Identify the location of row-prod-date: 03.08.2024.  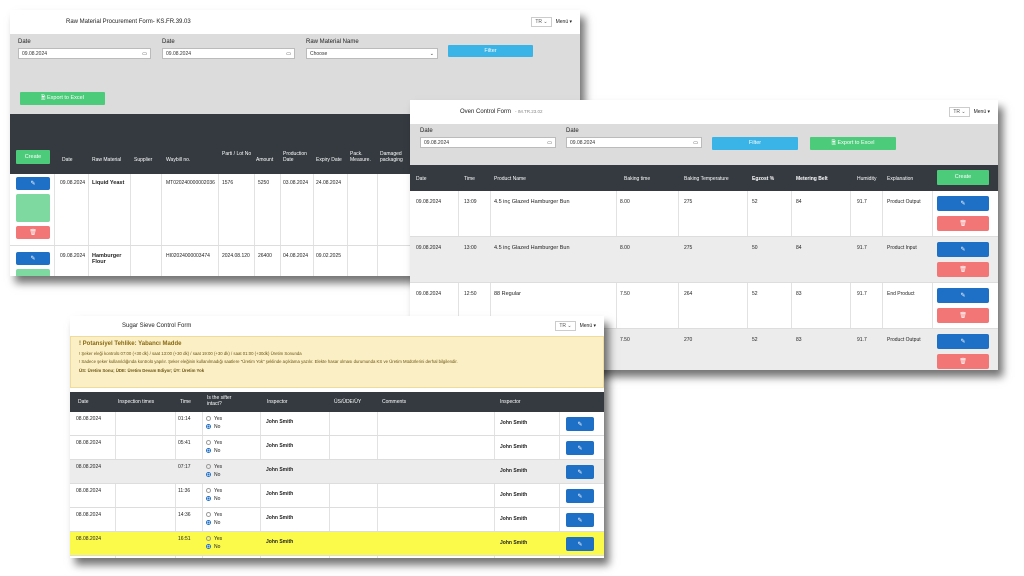
(296, 183).